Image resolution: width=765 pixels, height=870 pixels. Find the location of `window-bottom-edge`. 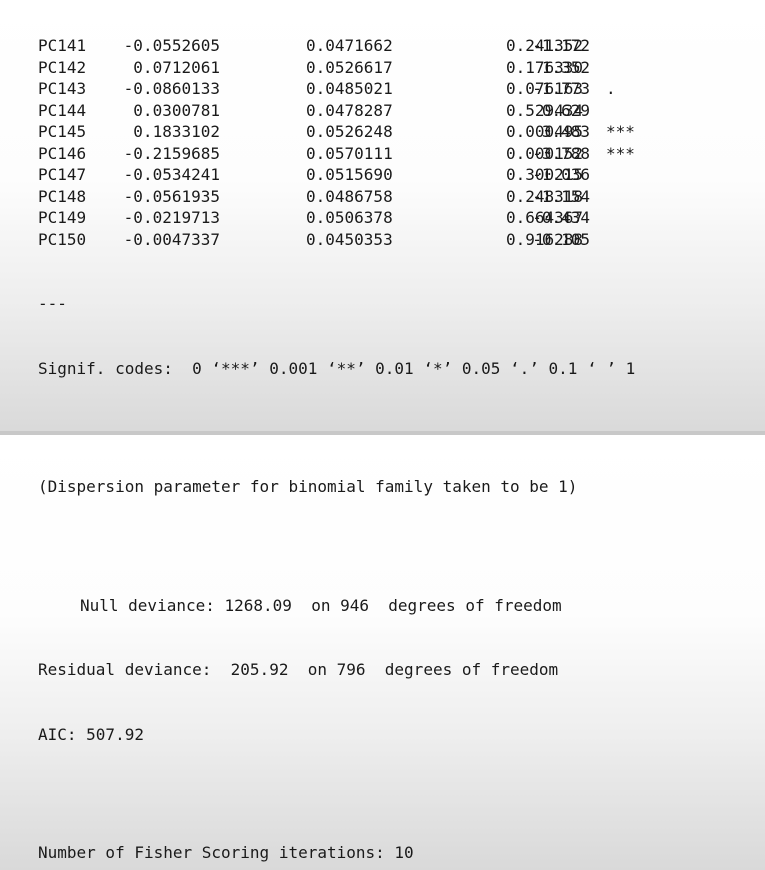

window-bottom-edge is located at coordinates (382, 433).